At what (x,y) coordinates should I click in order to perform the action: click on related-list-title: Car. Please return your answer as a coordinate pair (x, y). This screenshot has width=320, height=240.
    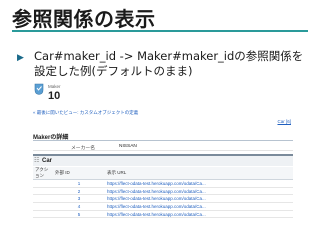
    Looking at the image, I should click on (47, 161).